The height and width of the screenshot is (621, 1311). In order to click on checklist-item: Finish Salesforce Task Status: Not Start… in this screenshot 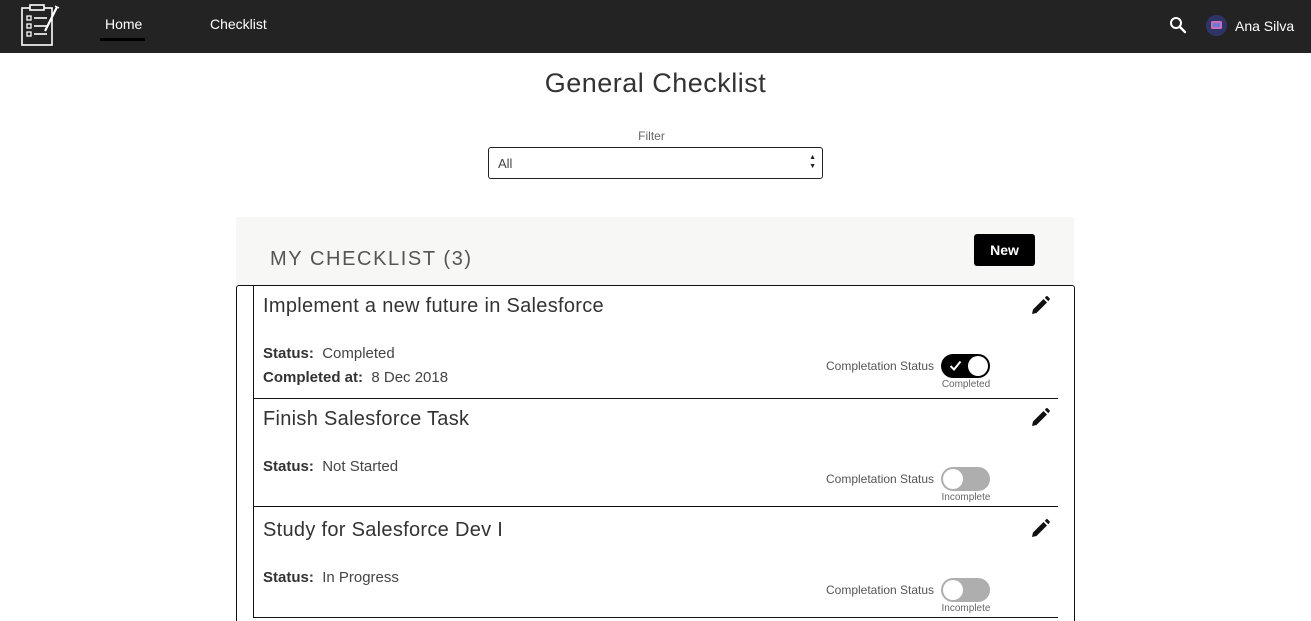, I will do `click(655, 453)`.